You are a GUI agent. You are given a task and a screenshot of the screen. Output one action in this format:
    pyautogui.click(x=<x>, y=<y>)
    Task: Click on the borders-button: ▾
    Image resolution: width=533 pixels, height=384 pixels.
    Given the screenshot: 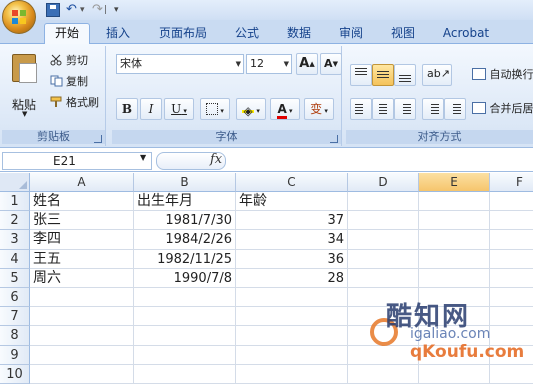 What is the action you would take?
    pyautogui.click(x=215, y=109)
    